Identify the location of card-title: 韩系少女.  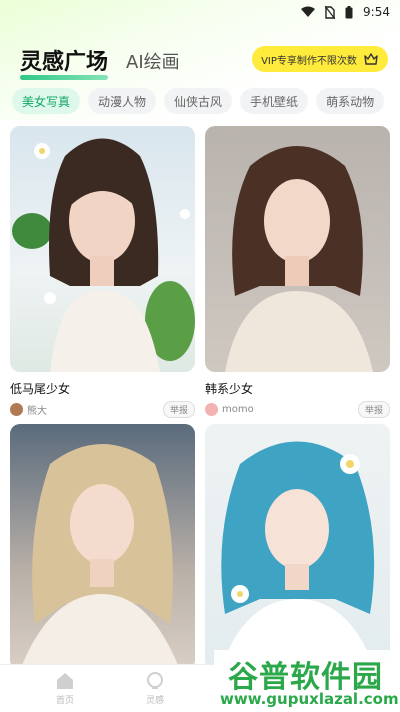
(229, 389).